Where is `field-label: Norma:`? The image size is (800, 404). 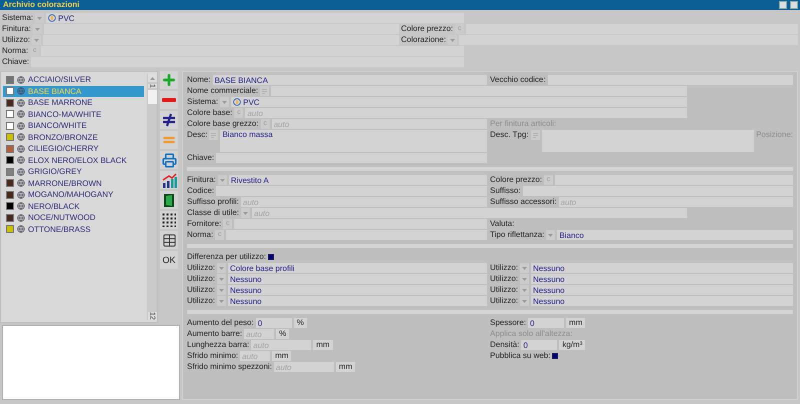 field-label: Norma: is located at coordinates (15, 51).